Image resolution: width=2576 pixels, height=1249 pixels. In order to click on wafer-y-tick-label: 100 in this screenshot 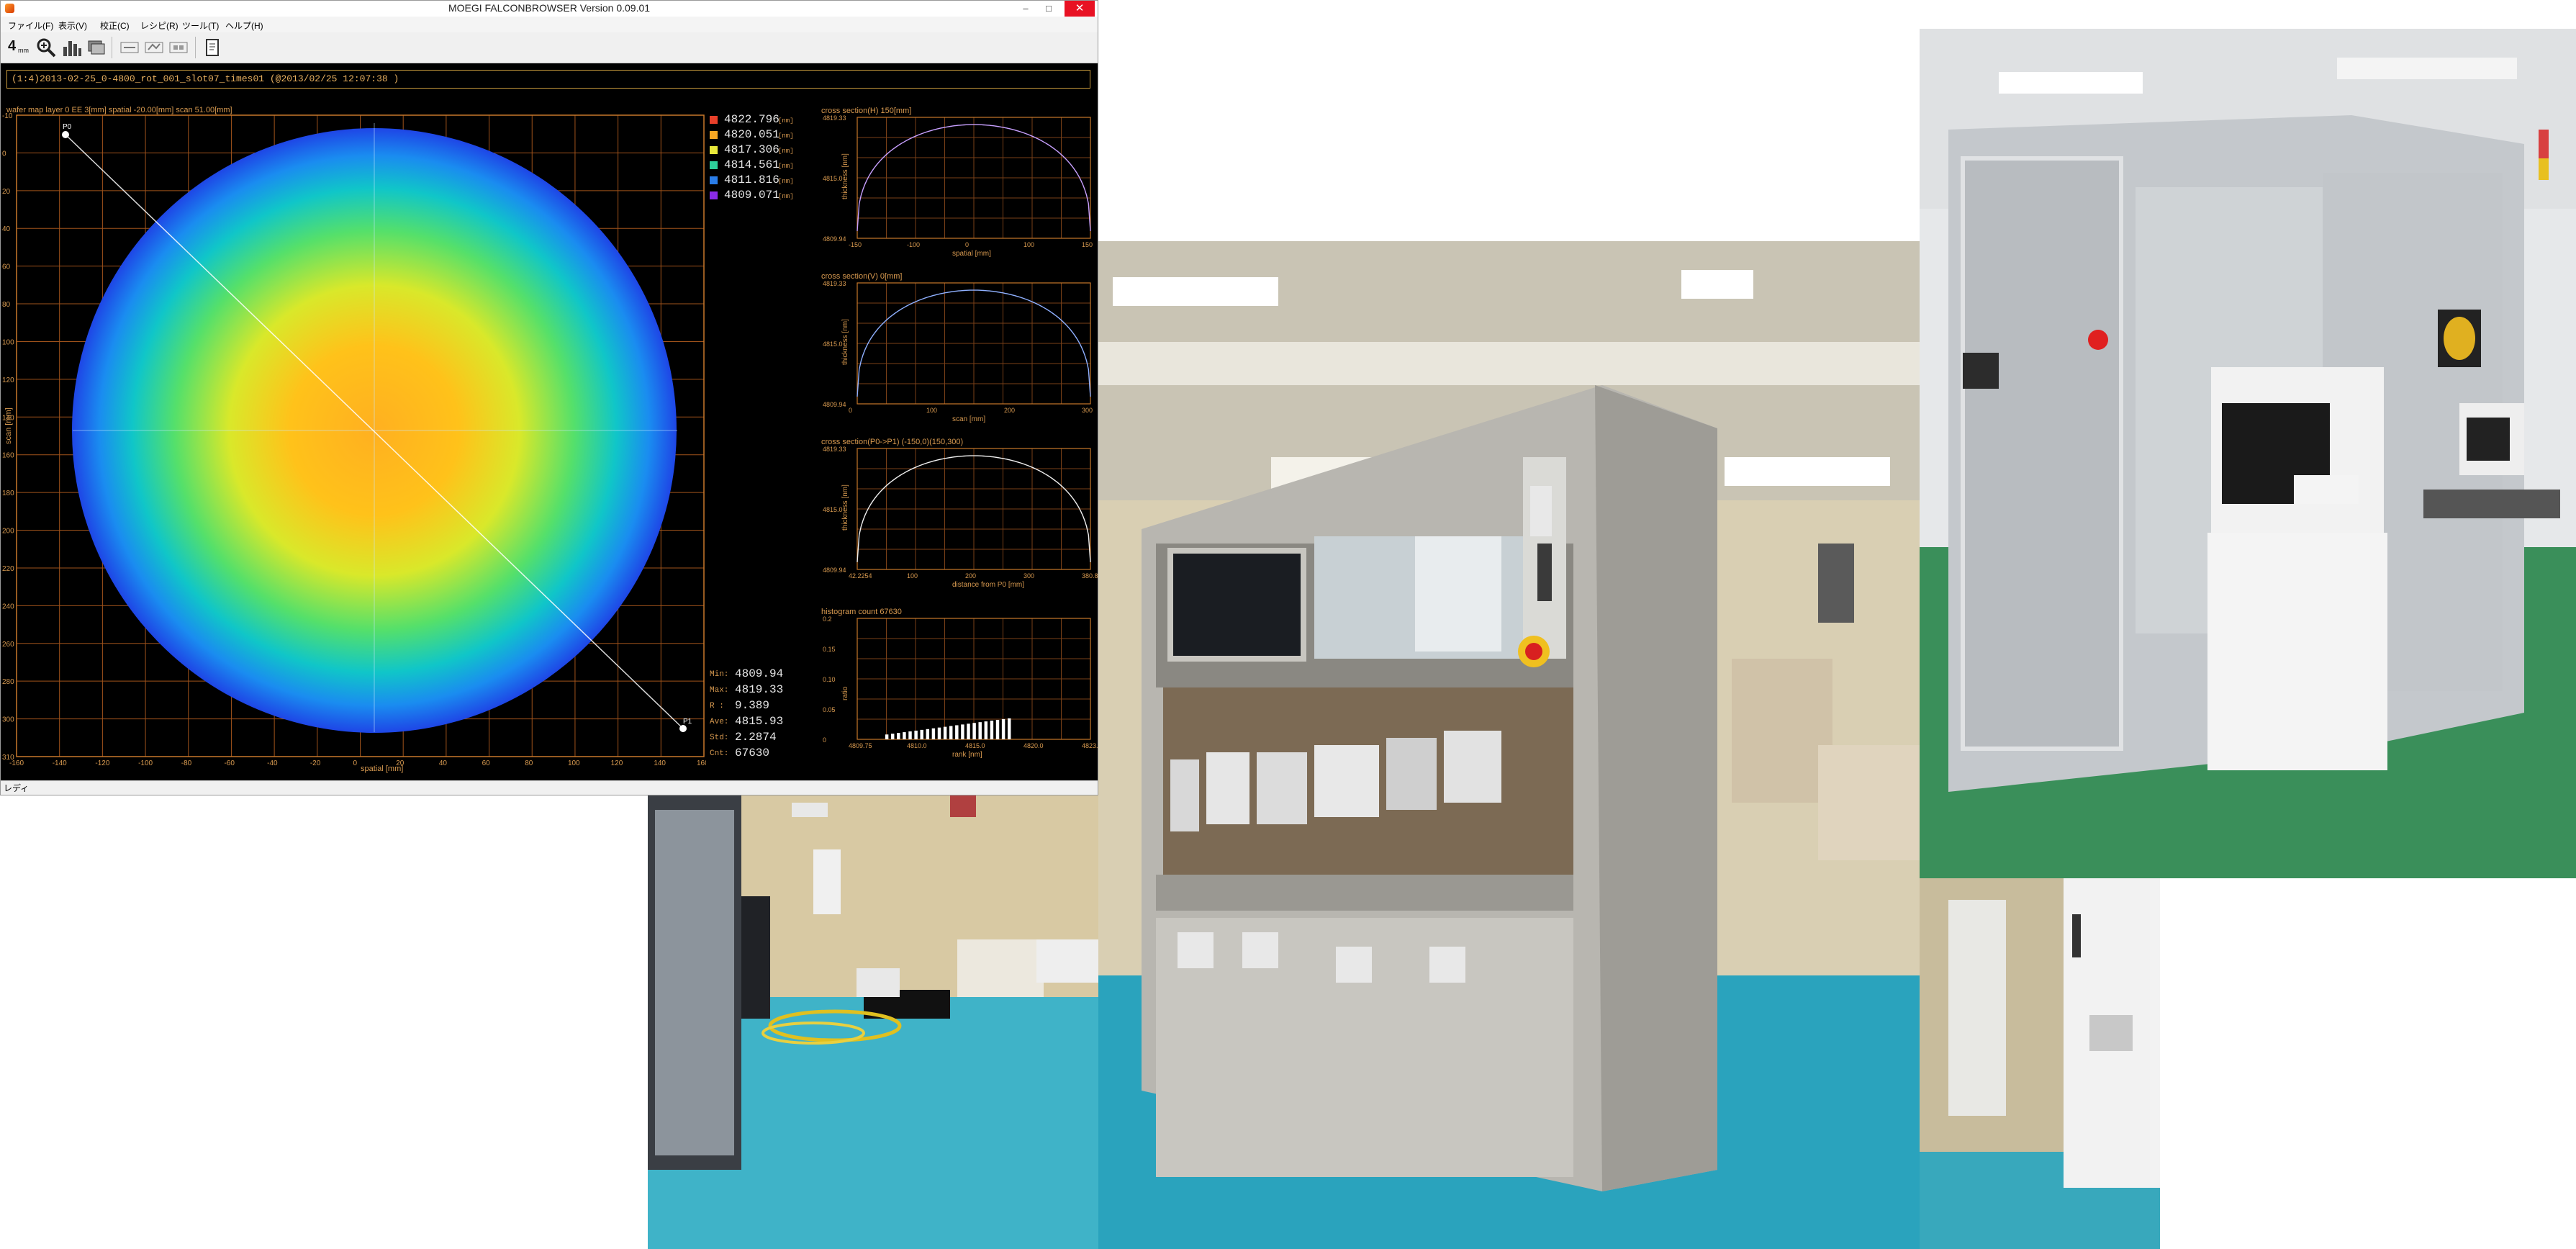, I will do `click(8, 342)`.